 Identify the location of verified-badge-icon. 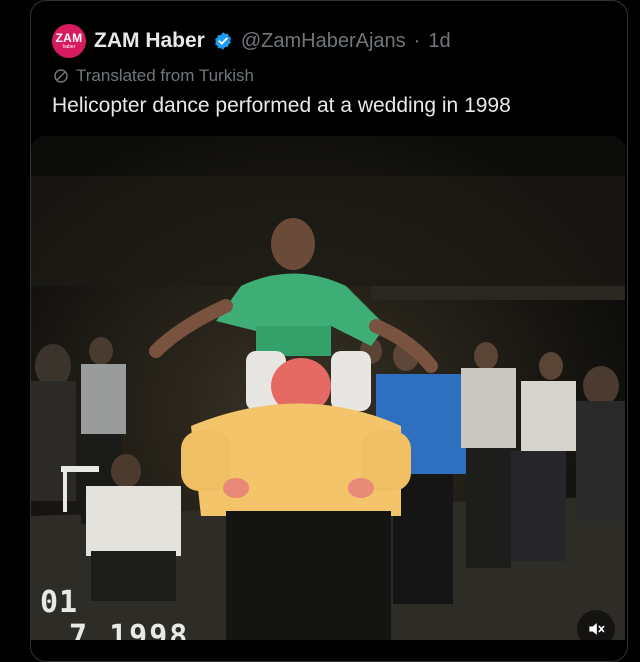
(222, 41).